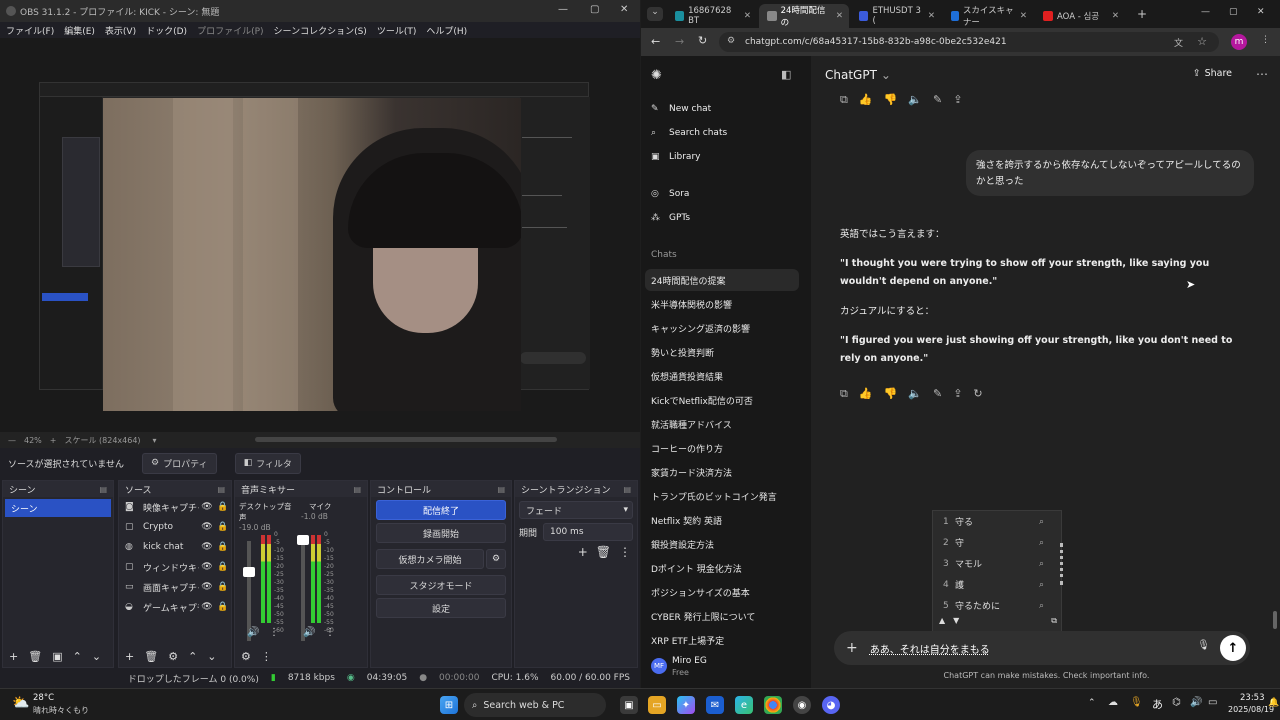 The image size is (1280, 720). Describe the element at coordinates (679, 41) in the screenshot. I see `forward-icon: →` at that location.